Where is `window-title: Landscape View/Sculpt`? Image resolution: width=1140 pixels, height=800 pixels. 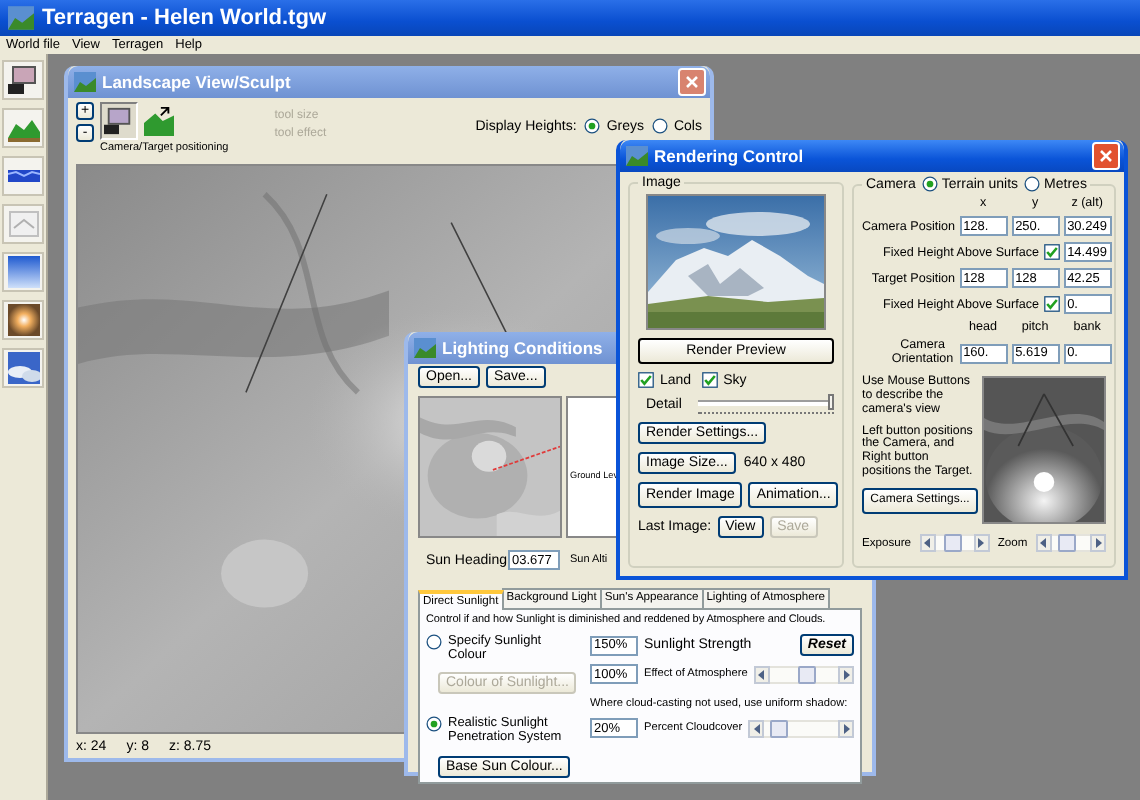 window-title: Landscape View/Sculpt is located at coordinates (196, 82).